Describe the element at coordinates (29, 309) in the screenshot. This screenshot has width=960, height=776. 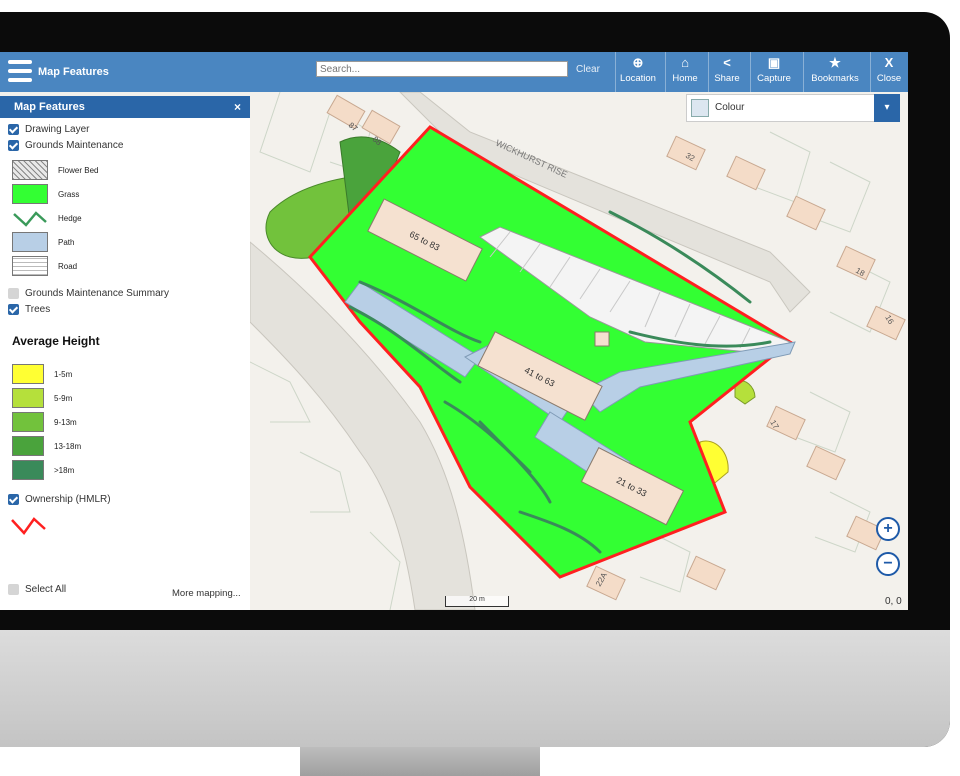
I see `layer-trees: Trees` at that location.